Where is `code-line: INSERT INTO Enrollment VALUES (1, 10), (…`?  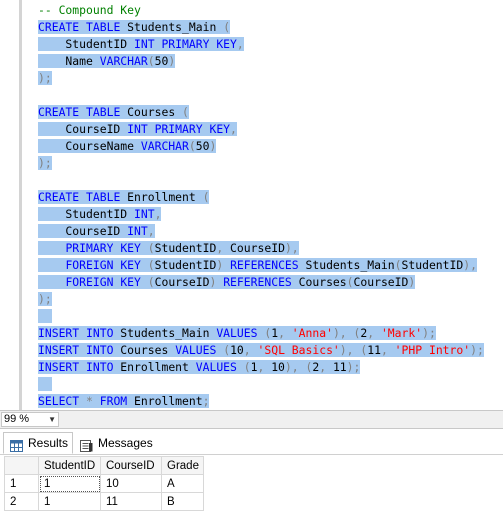
code-line: INSERT INTO Enrollment VALUES (1, 10), (… is located at coordinates (199, 367).